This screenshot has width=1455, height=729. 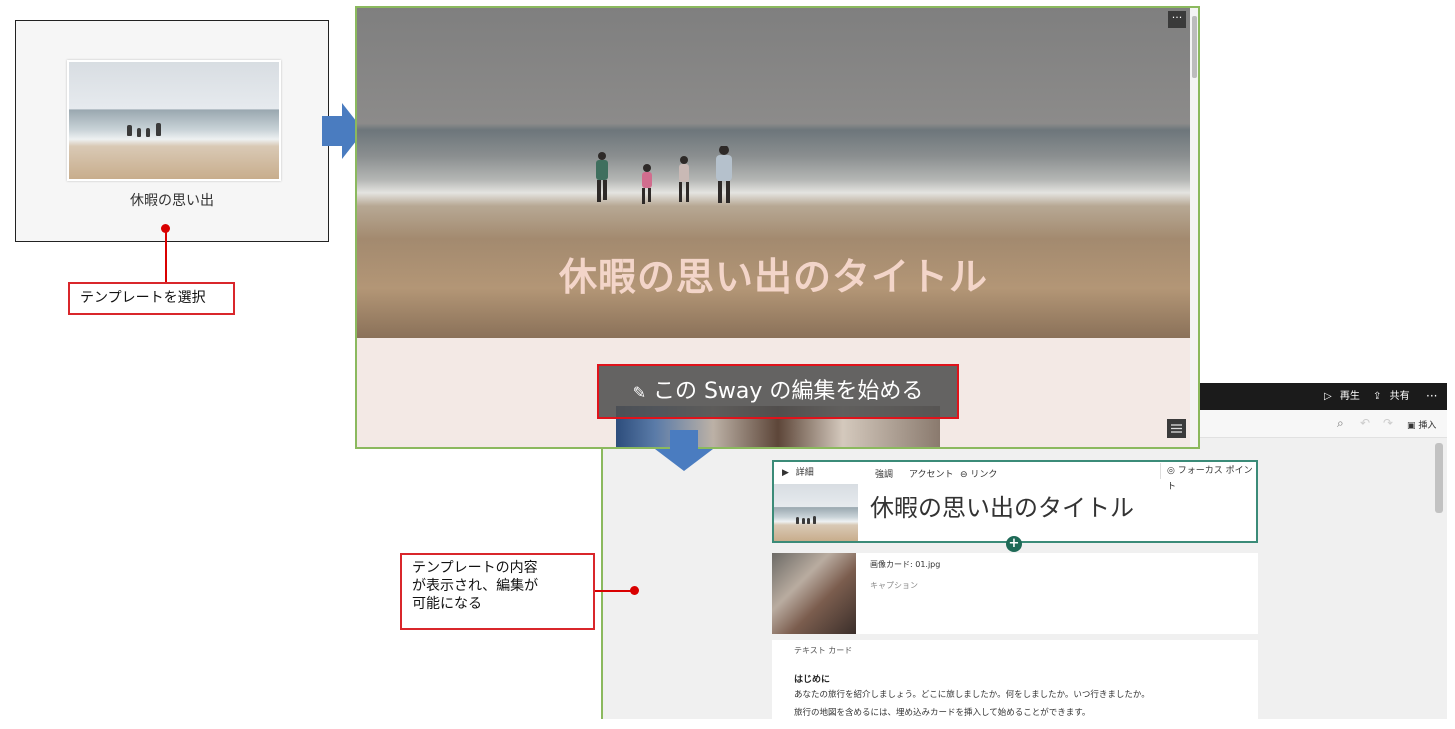 I want to click on image-card: 画像カード: 01.jpg キャプション, so click(x=1015, y=593).